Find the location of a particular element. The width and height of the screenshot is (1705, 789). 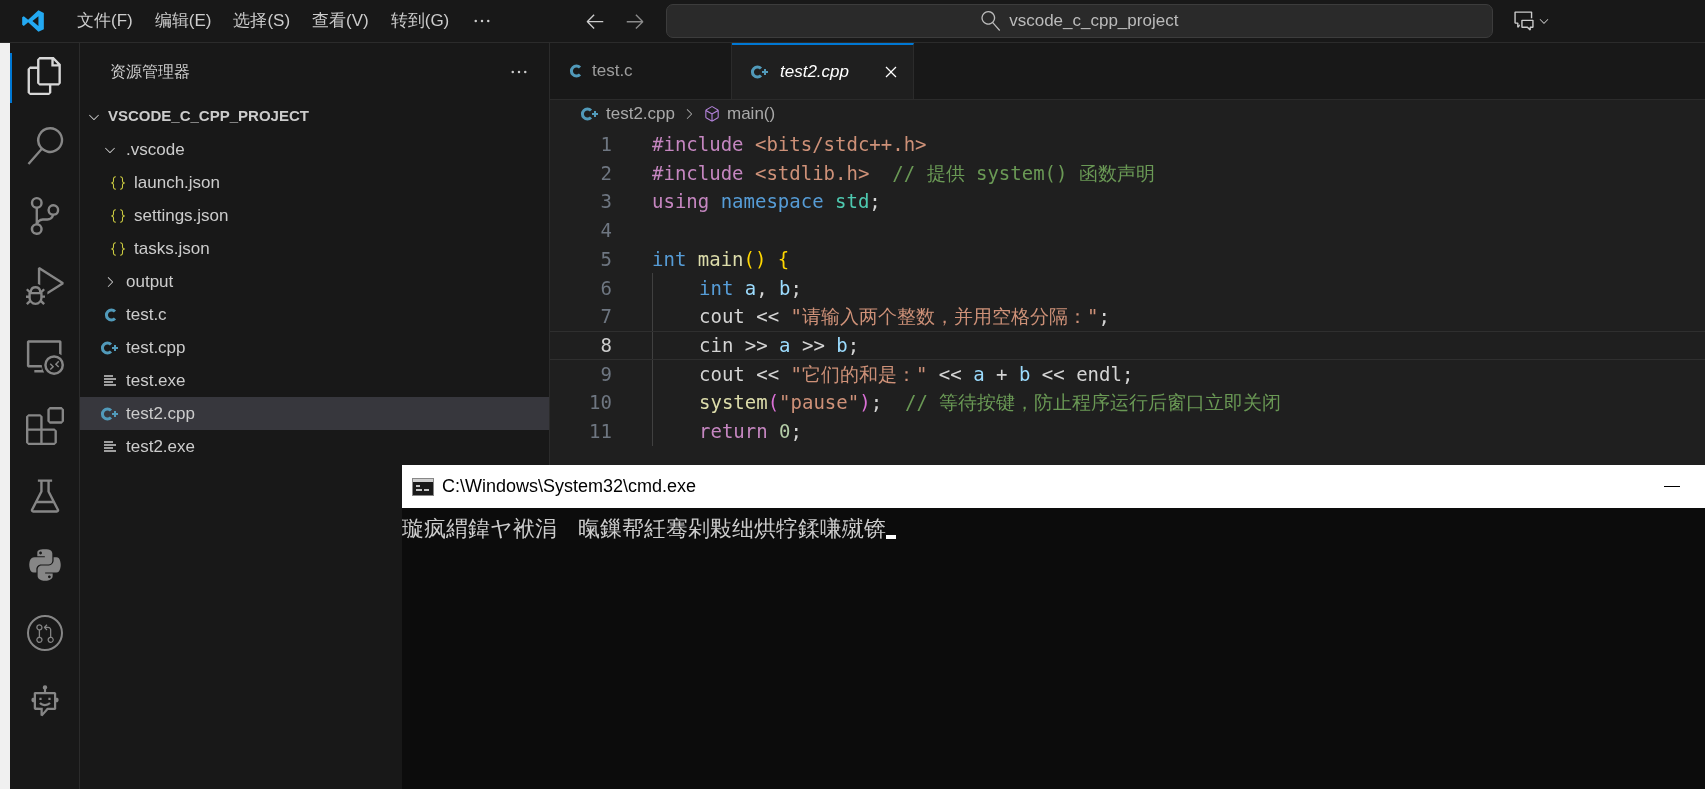

code-line: int main() { is located at coordinates (721, 259).